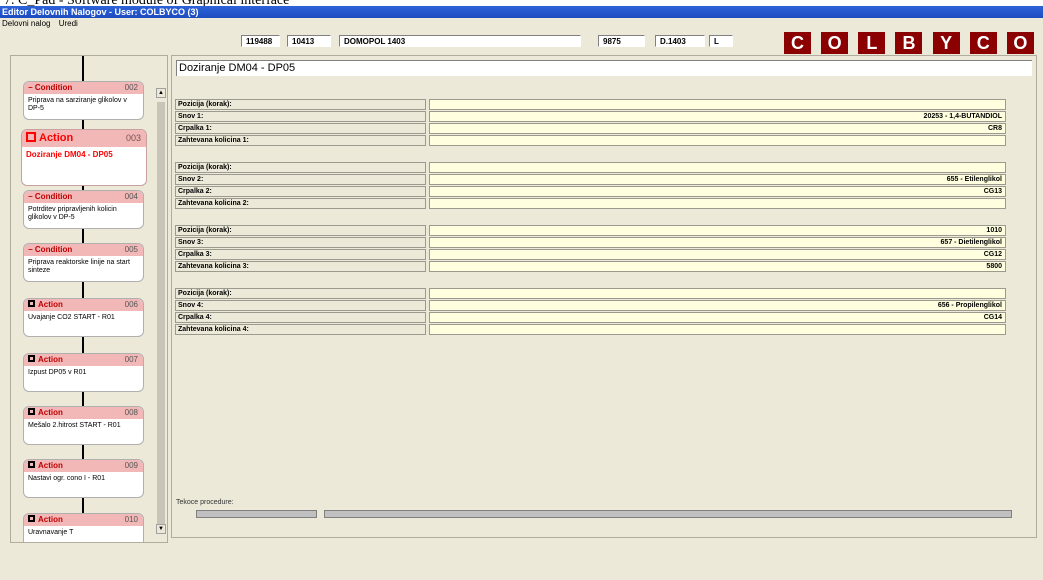  What do you see at coordinates (521, 23) in the screenshot?
I see `menu-bar: Delovni nalog Uredi` at bounding box center [521, 23].